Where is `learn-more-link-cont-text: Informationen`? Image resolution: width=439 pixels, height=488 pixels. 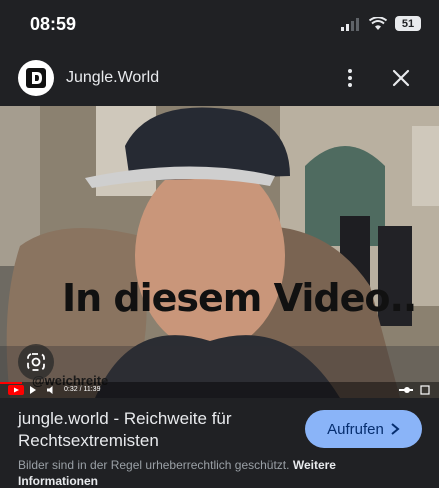 learn-more-link-cont-text: Informationen is located at coordinates (58, 481).